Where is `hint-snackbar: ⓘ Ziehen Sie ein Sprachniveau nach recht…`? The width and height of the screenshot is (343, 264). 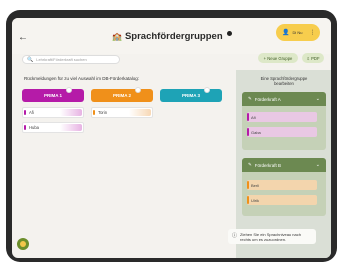
hint-snackbar: ⓘ Ziehen Sie ein Sprachniveau nach recht… is located at coordinates (272, 236).